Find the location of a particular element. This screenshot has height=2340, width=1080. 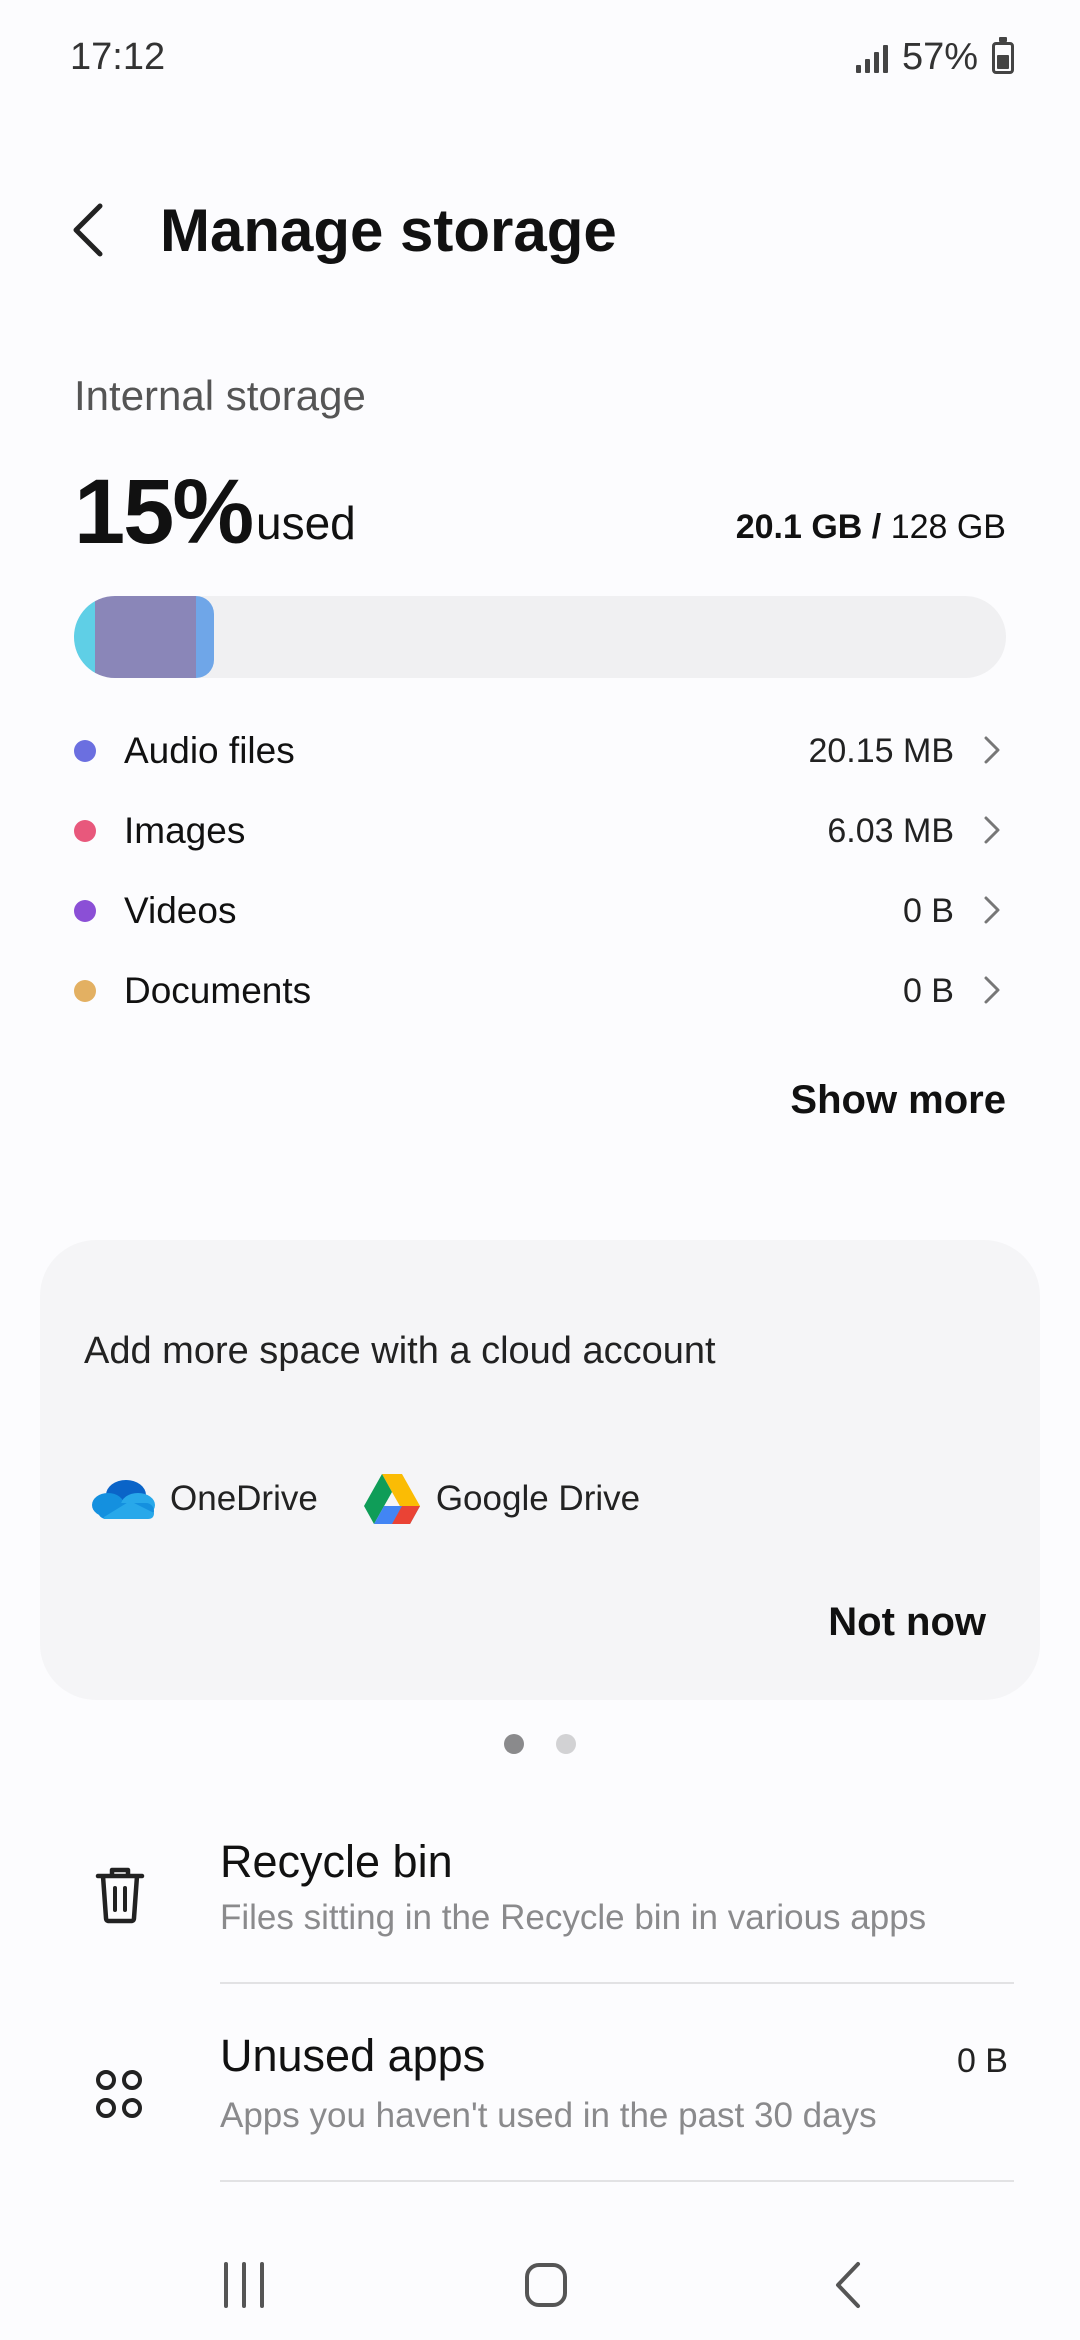

category-label: Videos is located at coordinates (180, 910).